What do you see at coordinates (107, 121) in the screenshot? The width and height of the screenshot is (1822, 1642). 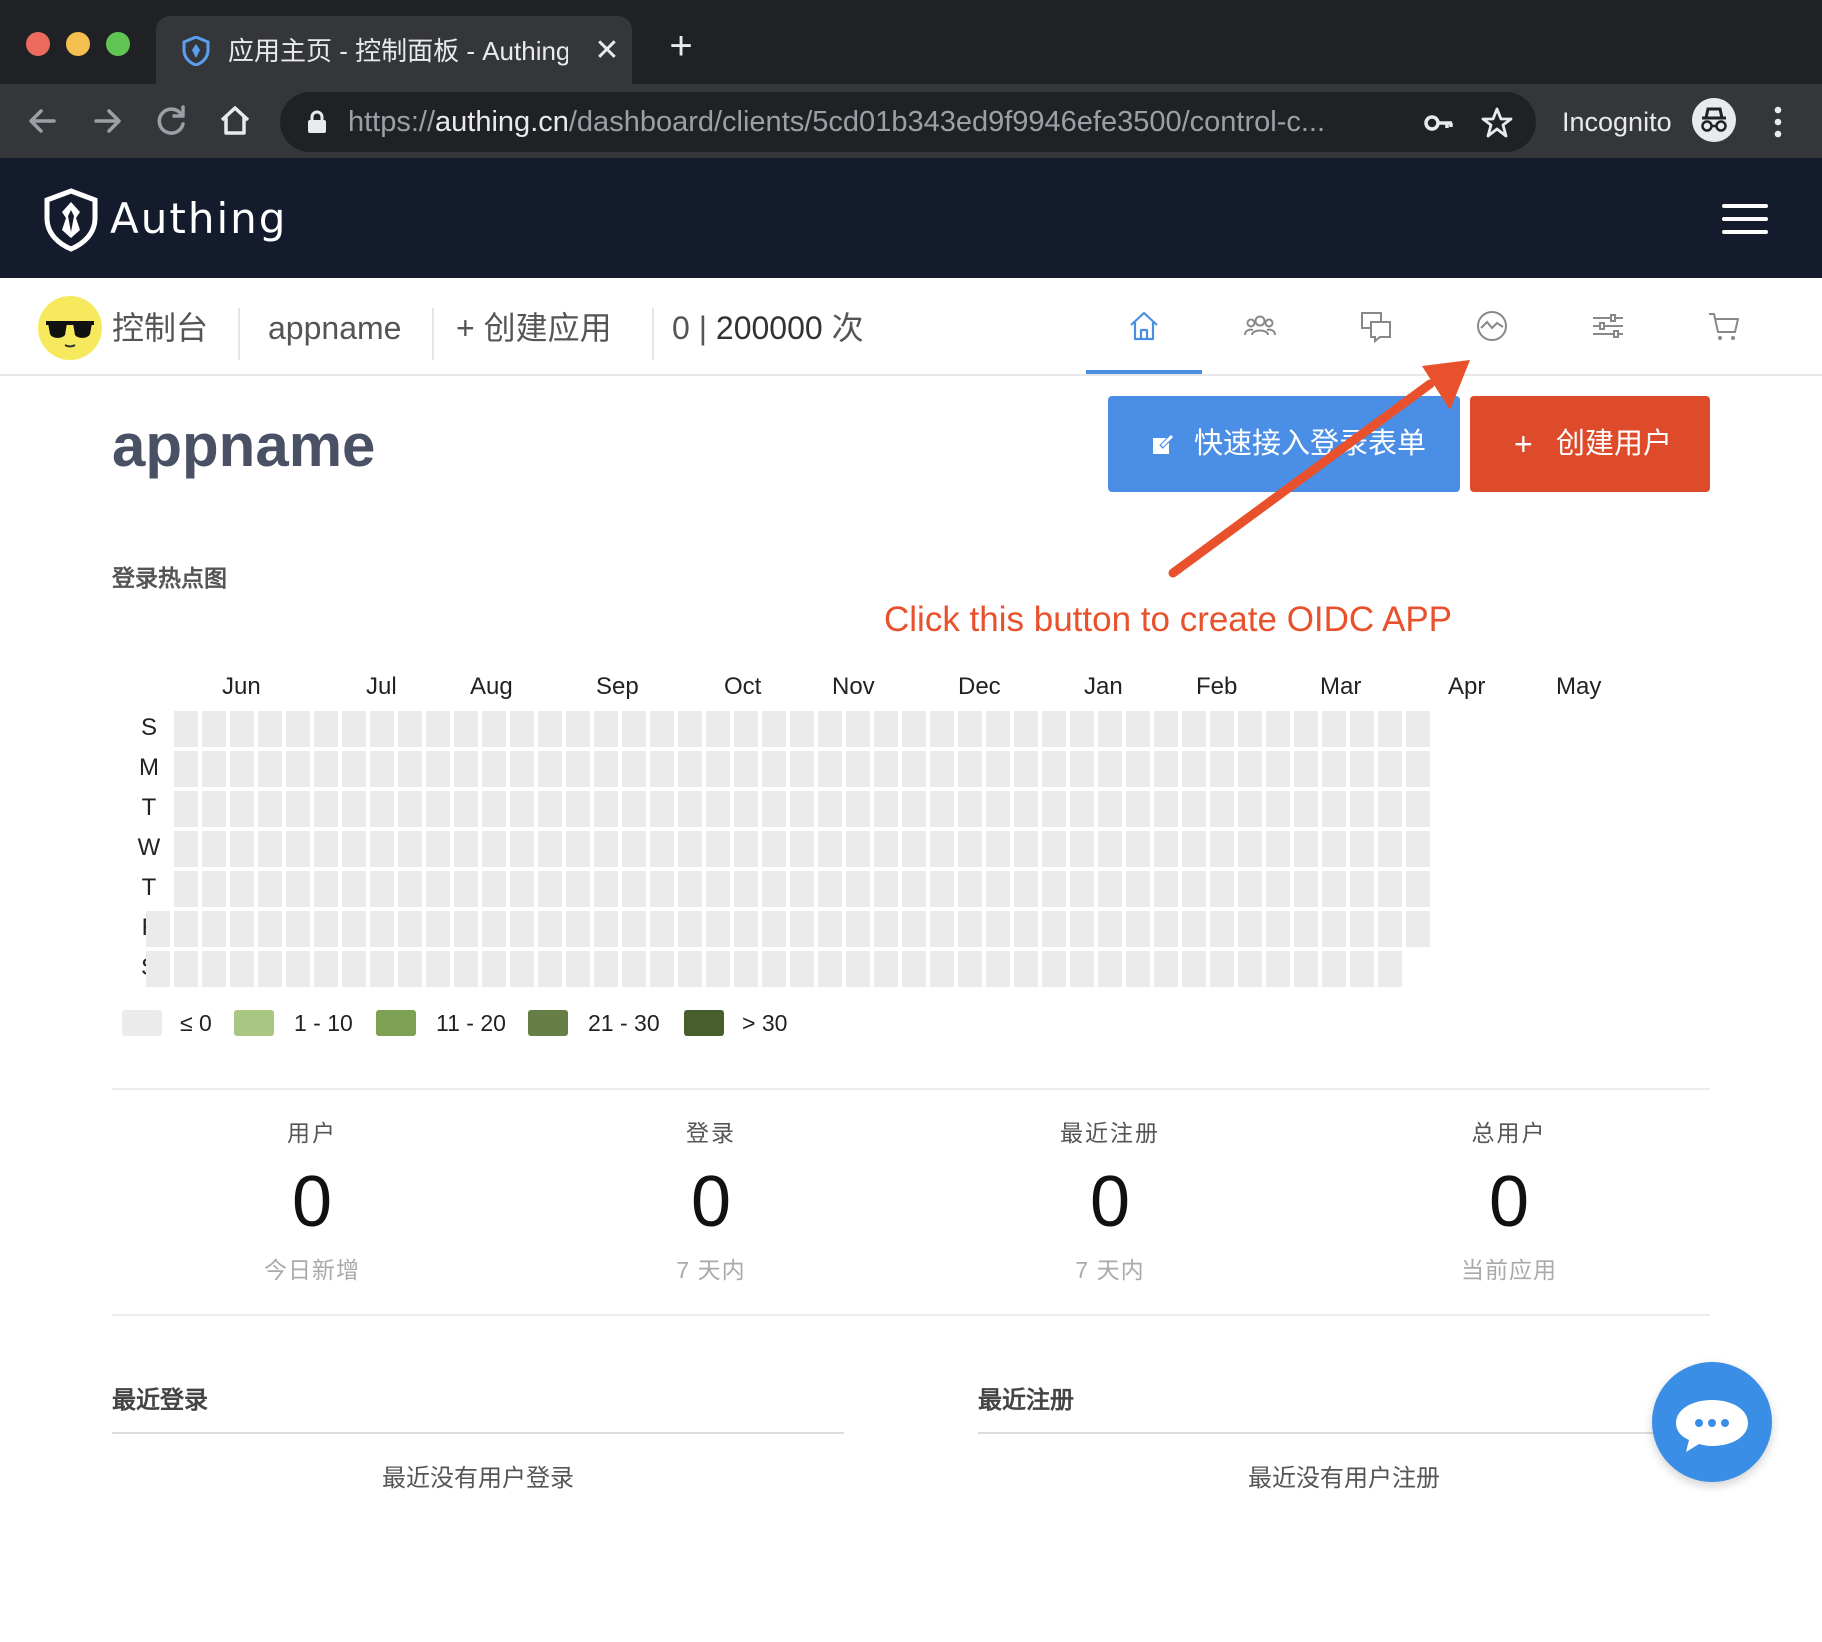 I see `forward-icon` at bounding box center [107, 121].